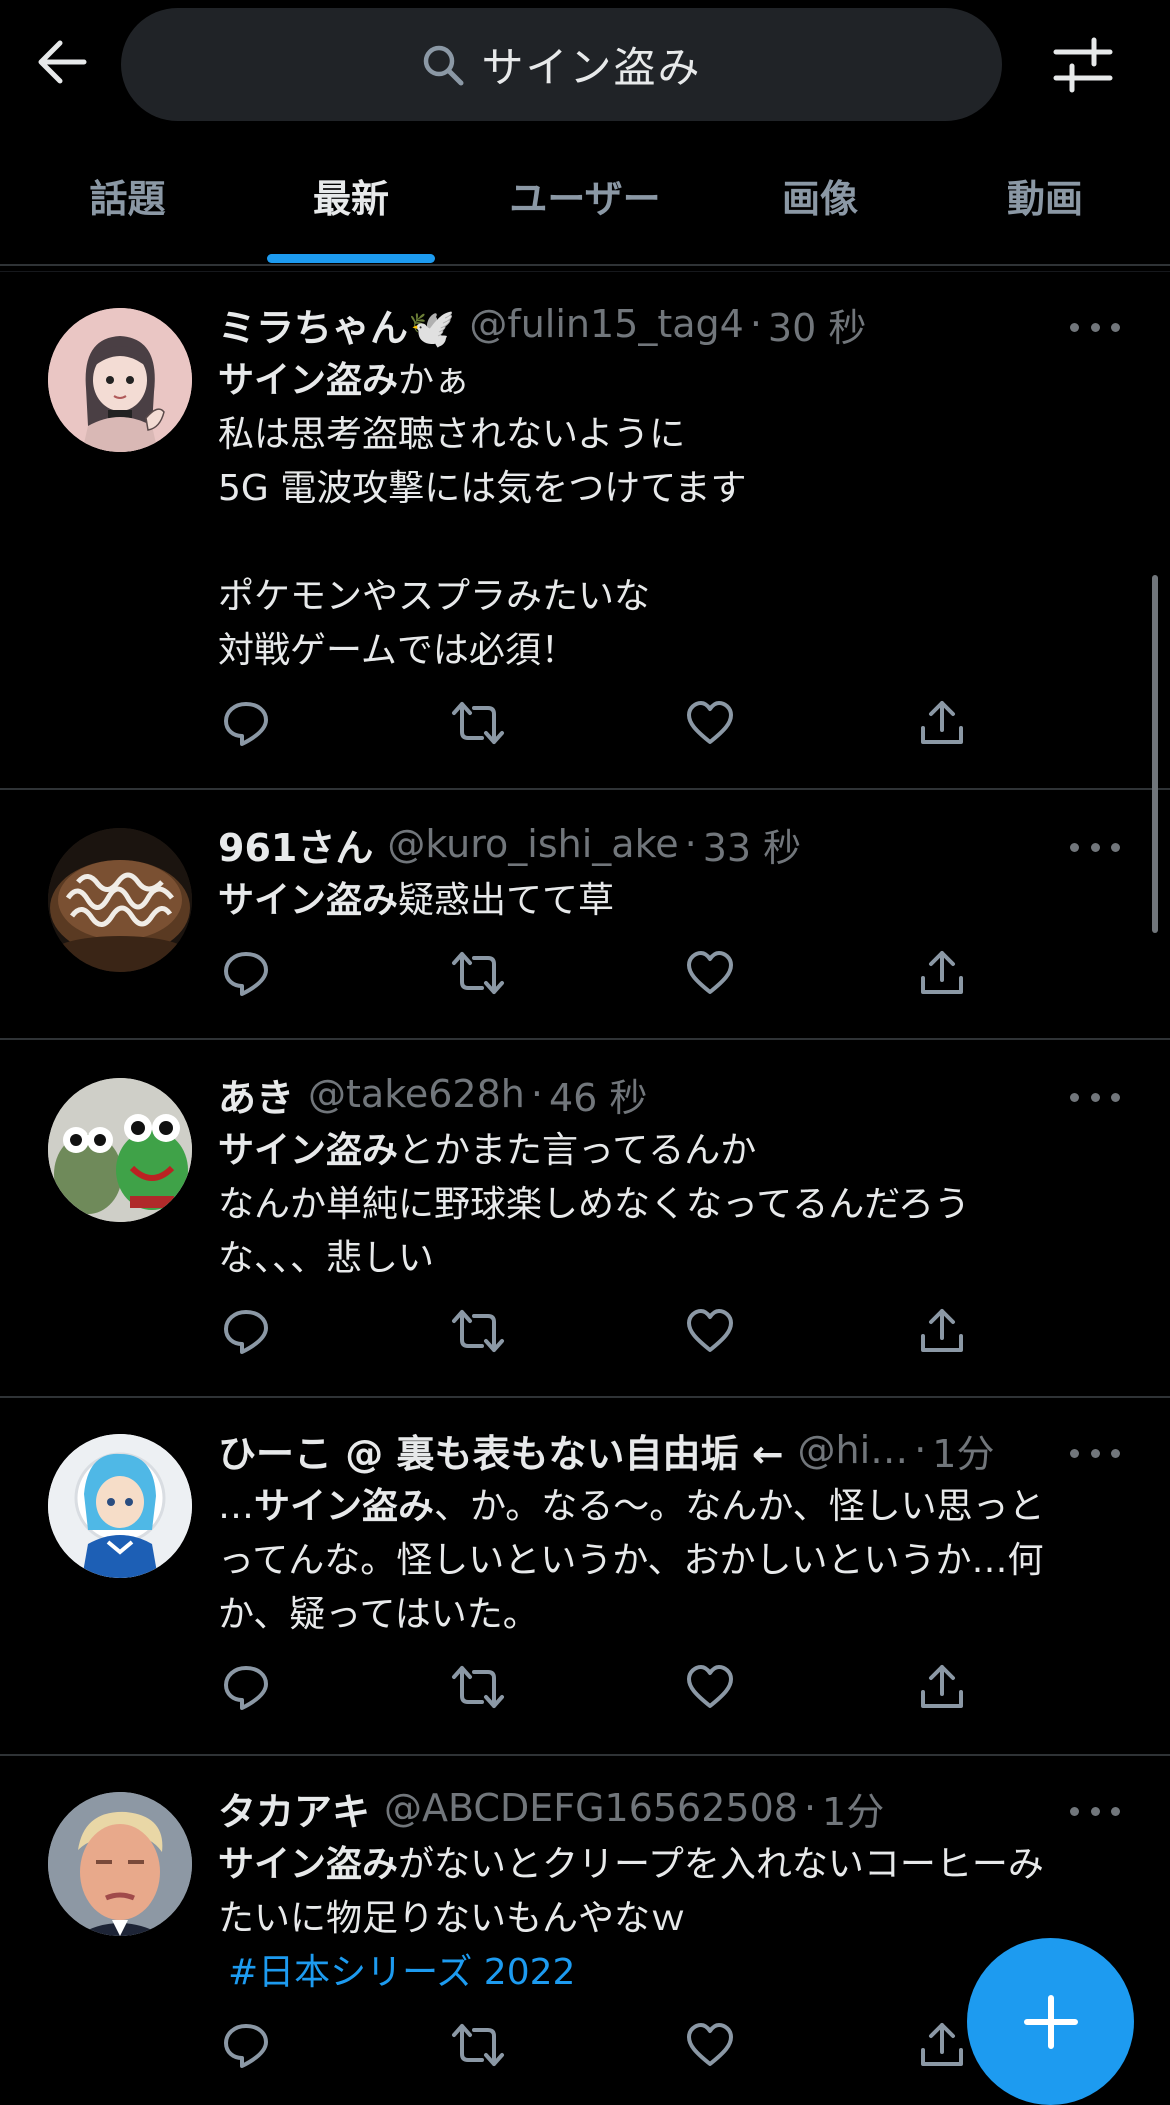 The height and width of the screenshot is (2105, 1170). What do you see at coordinates (336, 324) in the screenshot?
I see `display-name: ミラちゃん🕊️` at bounding box center [336, 324].